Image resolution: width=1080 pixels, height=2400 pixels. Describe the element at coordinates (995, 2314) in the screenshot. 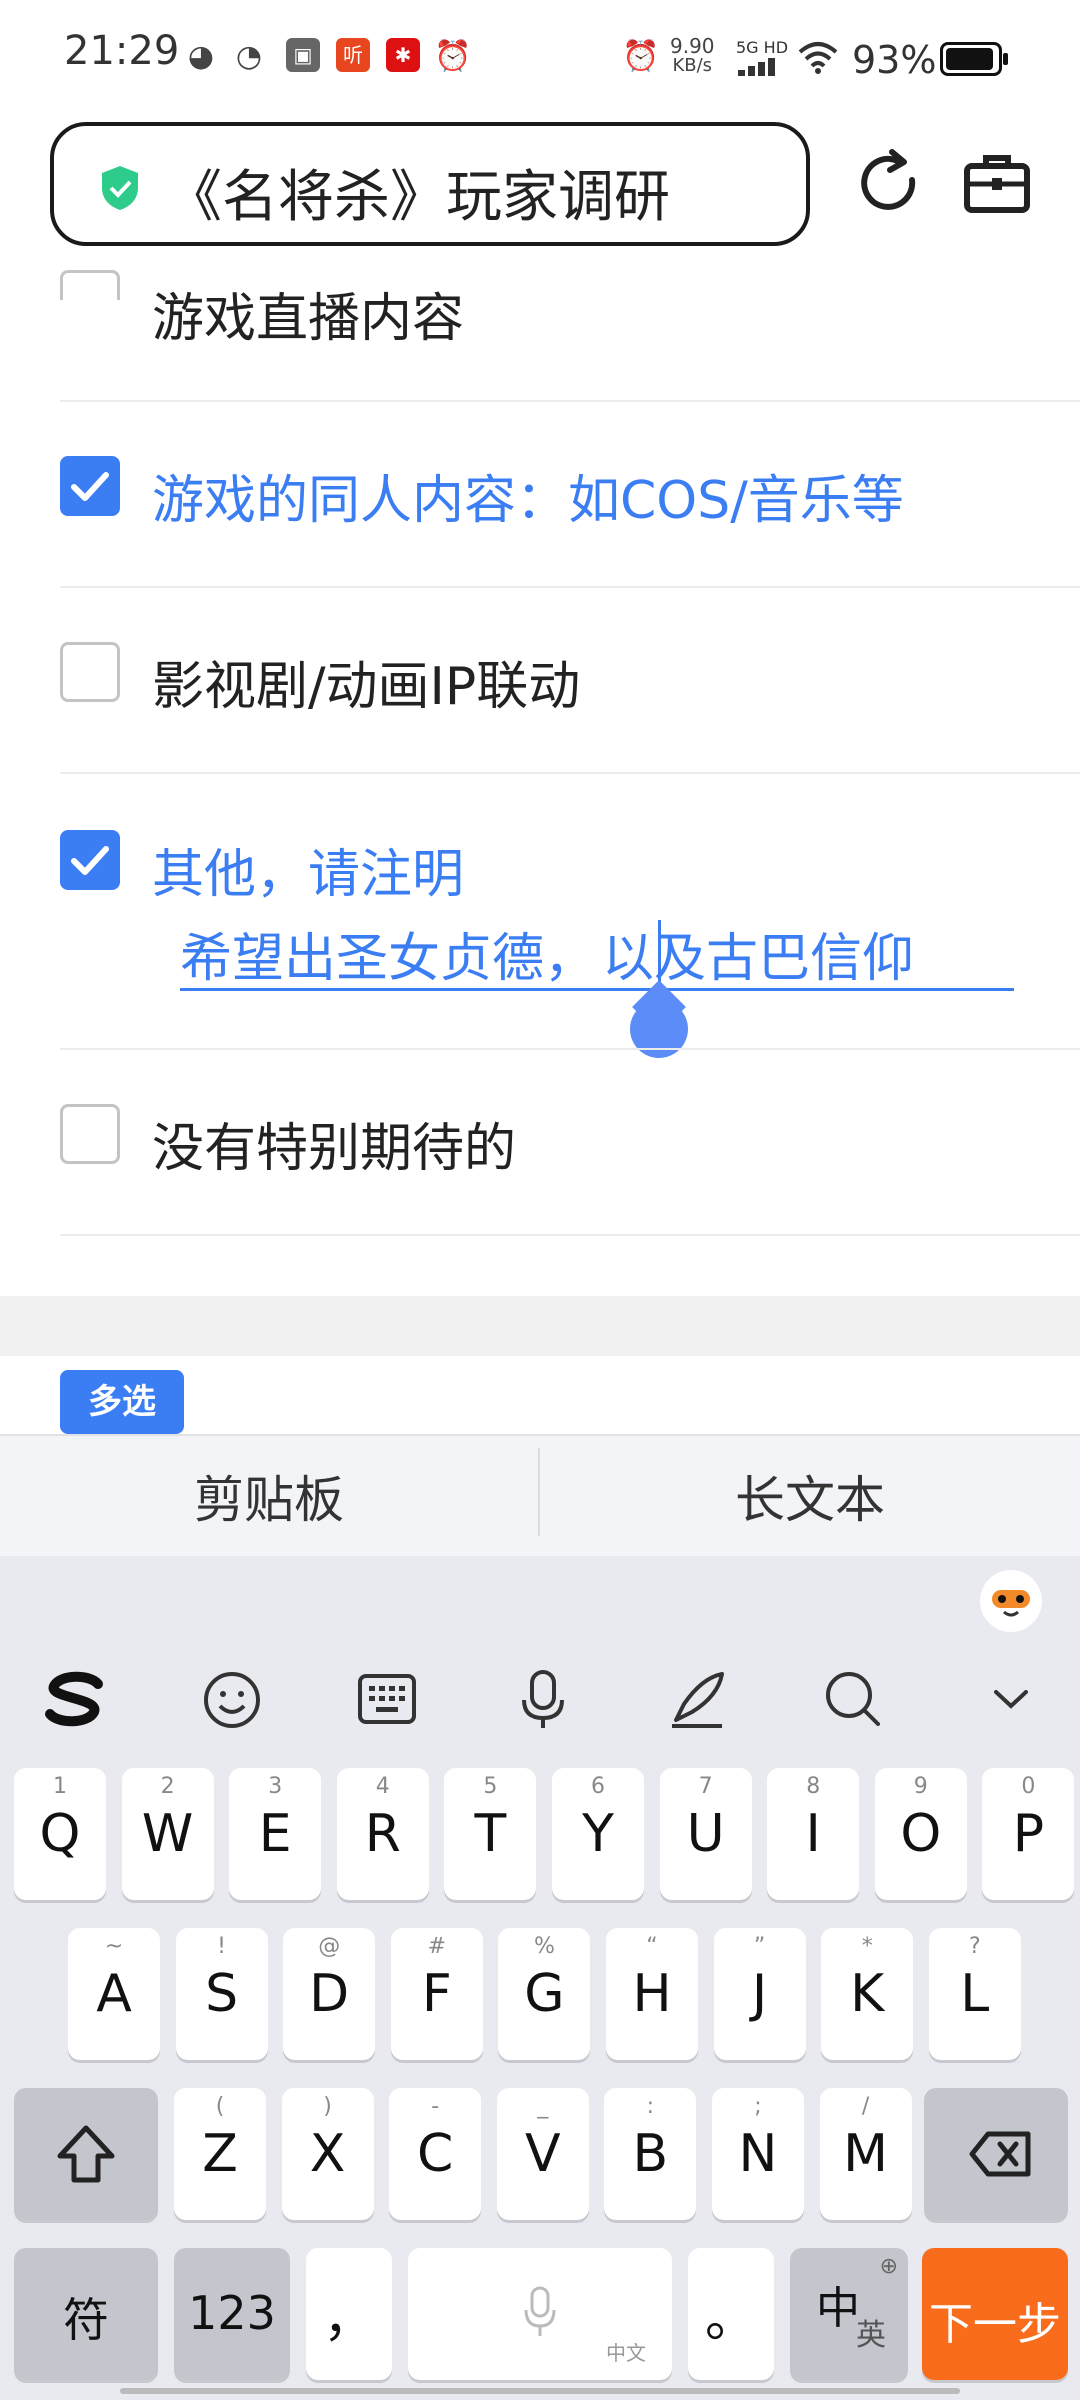

I see `next-step-key: 下一步` at that location.